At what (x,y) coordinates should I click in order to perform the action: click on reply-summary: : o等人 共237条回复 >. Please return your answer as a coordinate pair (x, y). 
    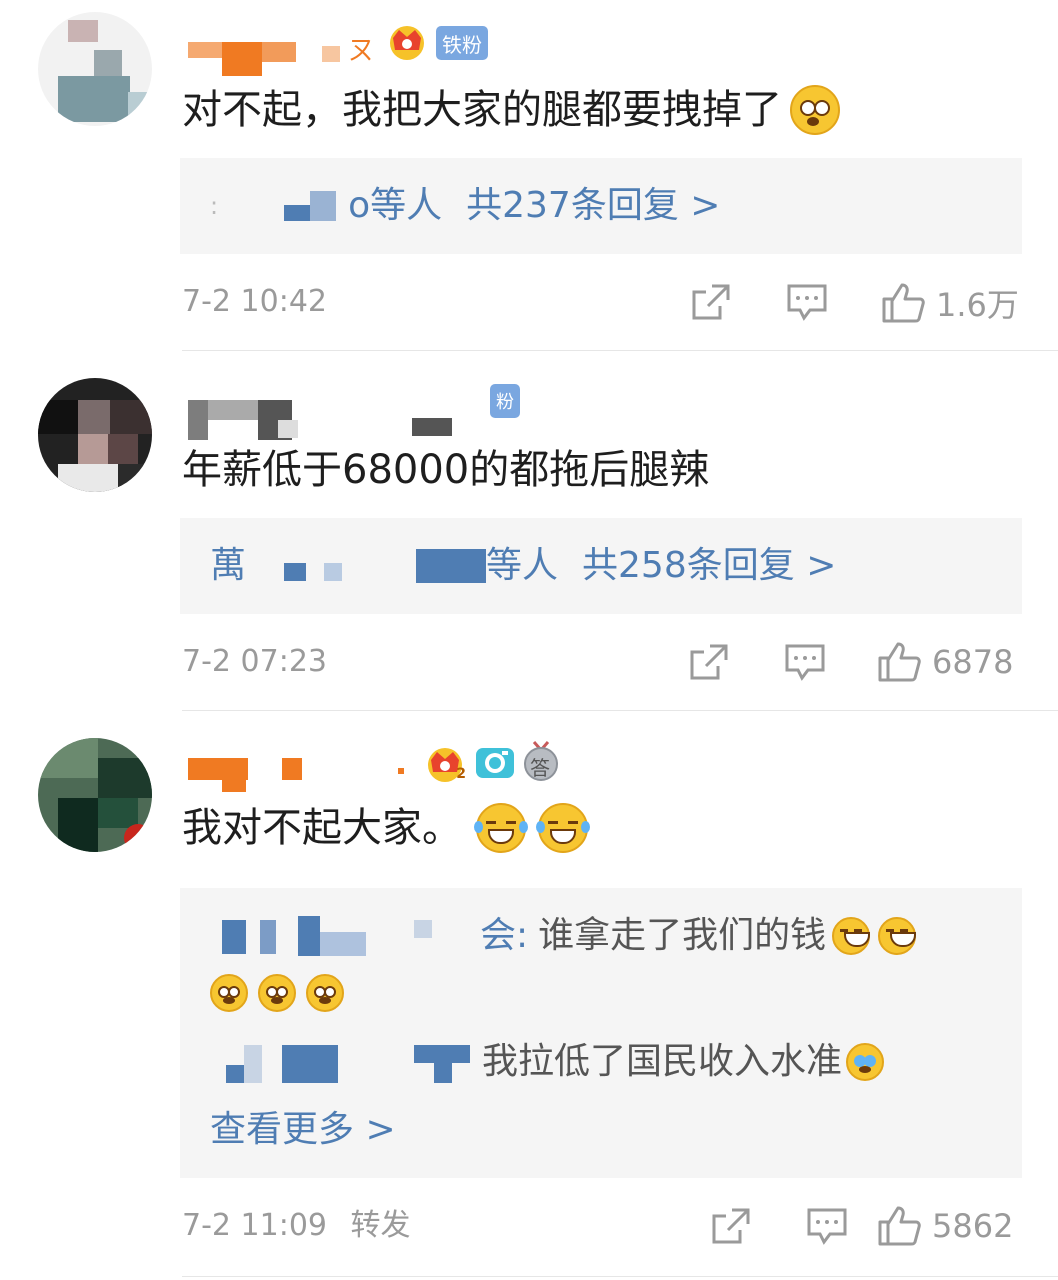
    Looking at the image, I should click on (601, 206).